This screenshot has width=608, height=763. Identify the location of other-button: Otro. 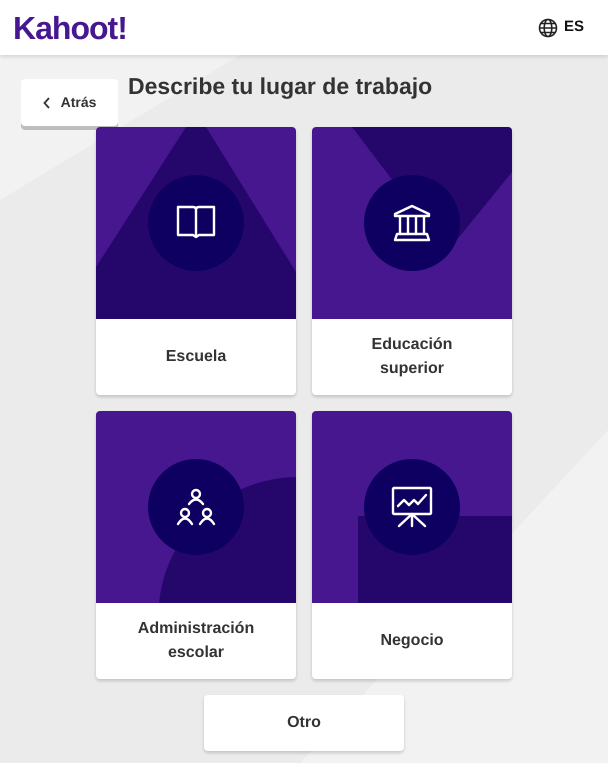
(304, 723).